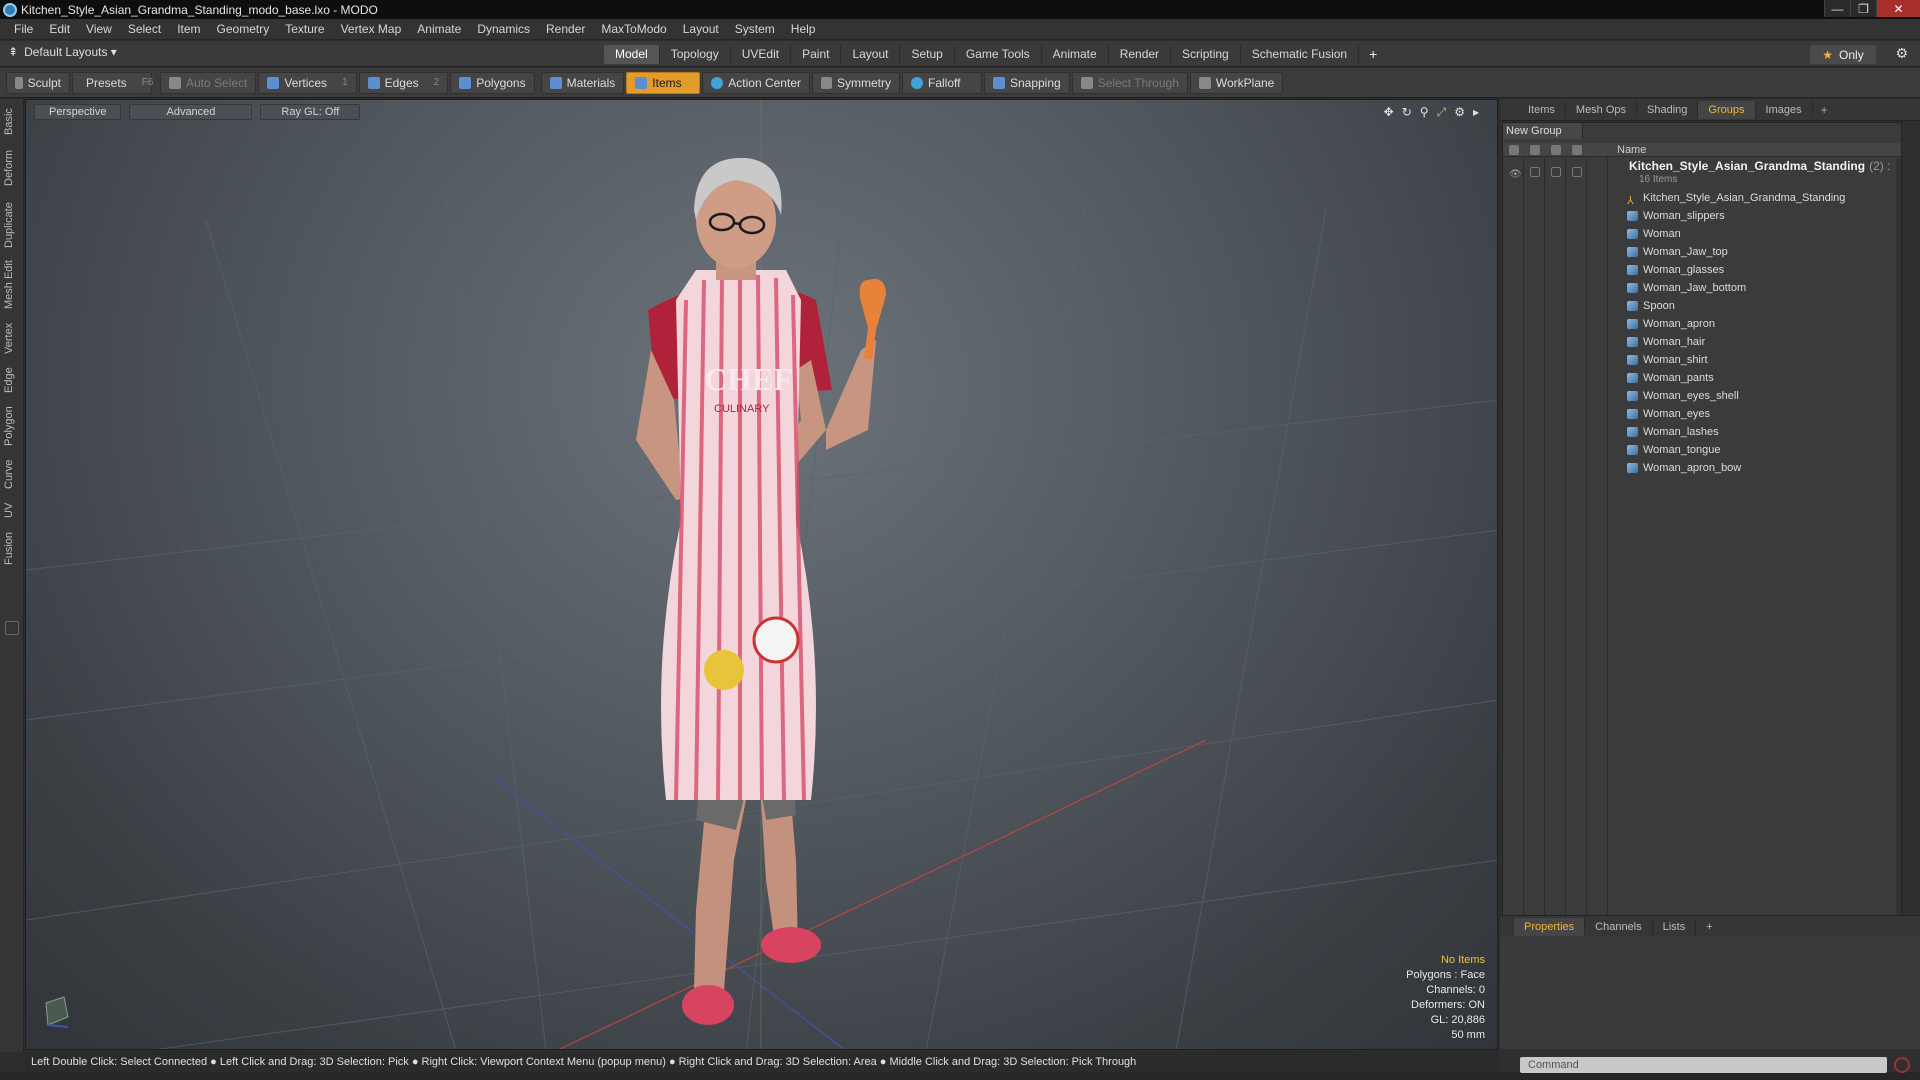 The height and width of the screenshot is (1080, 1920). What do you see at coordinates (1442, 112) in the screenshot?
I see `fit-view-icon: ⤢` at bounding box center [1442, 112].